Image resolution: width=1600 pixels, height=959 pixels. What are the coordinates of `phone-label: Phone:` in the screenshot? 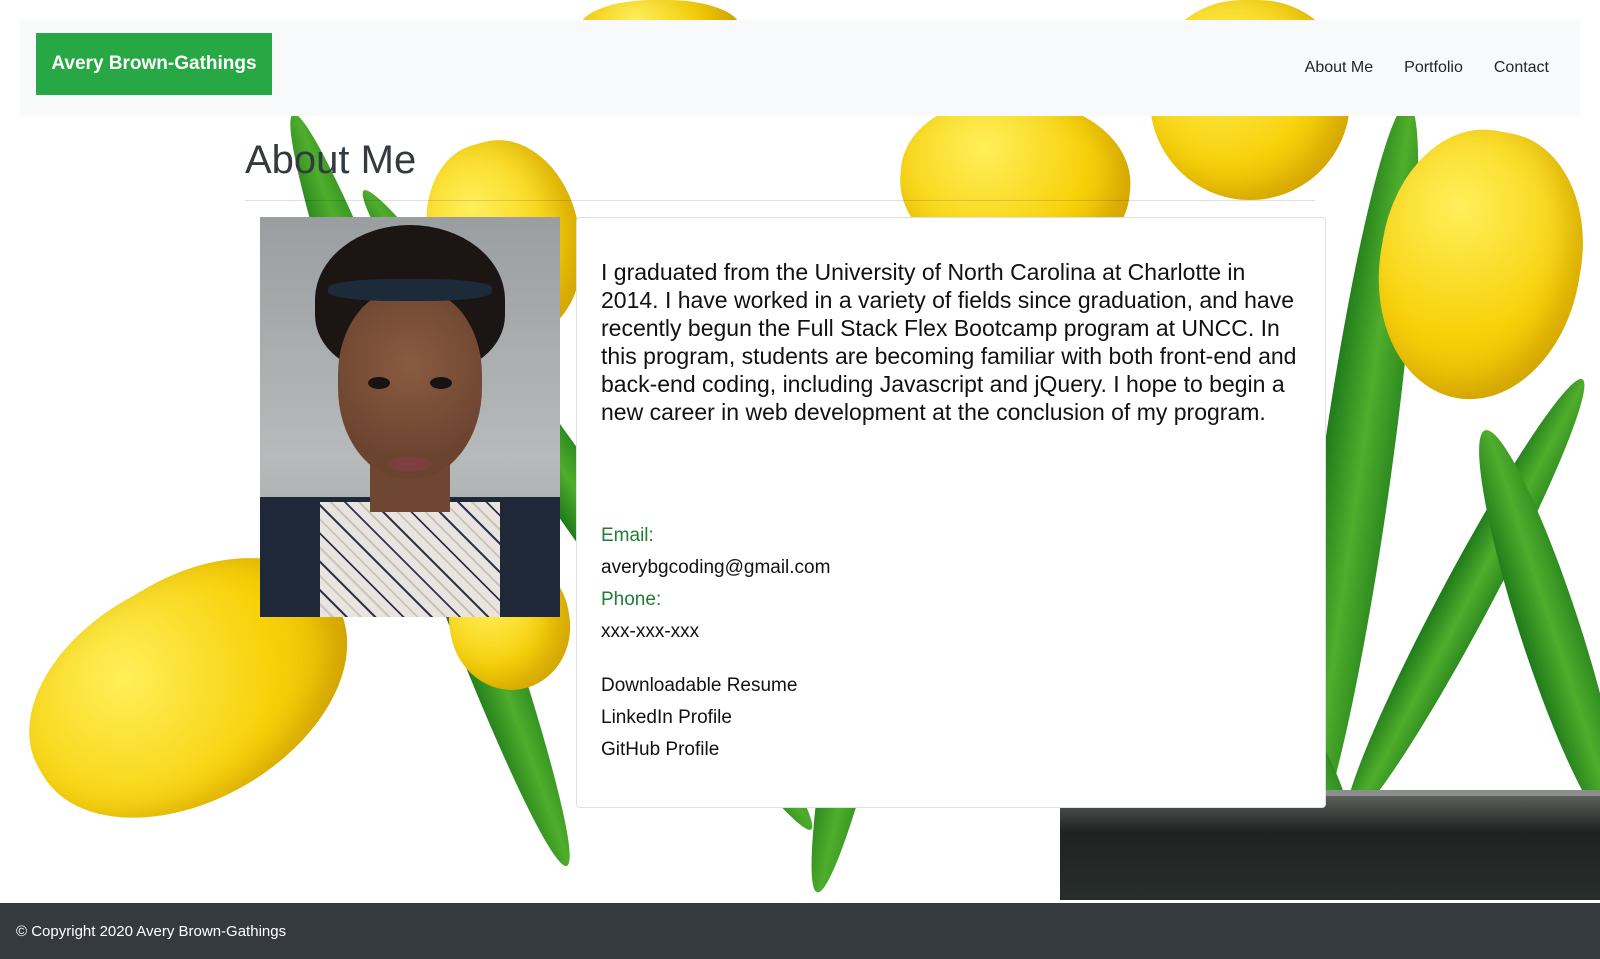 It's located at (631, 599).